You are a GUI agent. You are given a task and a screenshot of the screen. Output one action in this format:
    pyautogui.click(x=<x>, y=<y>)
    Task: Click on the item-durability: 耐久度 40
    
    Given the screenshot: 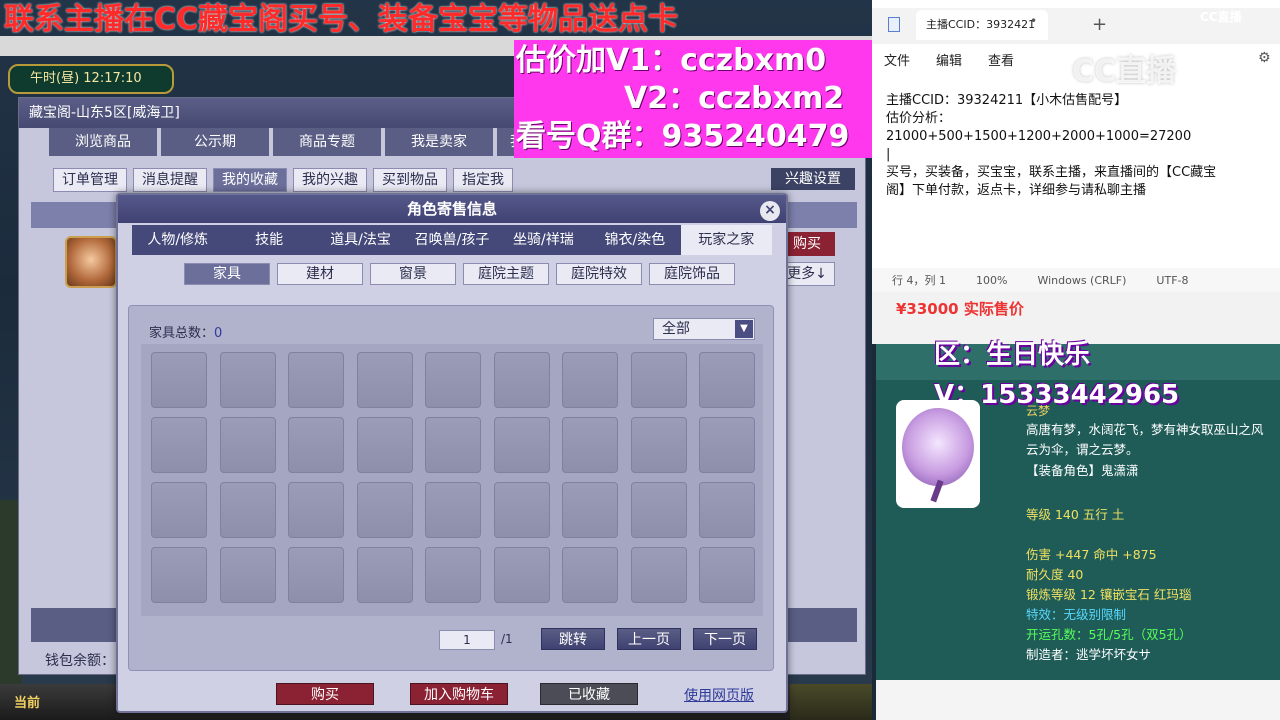 What is the action you would take?
    pyautogui.click(x=1055, y=574)
    